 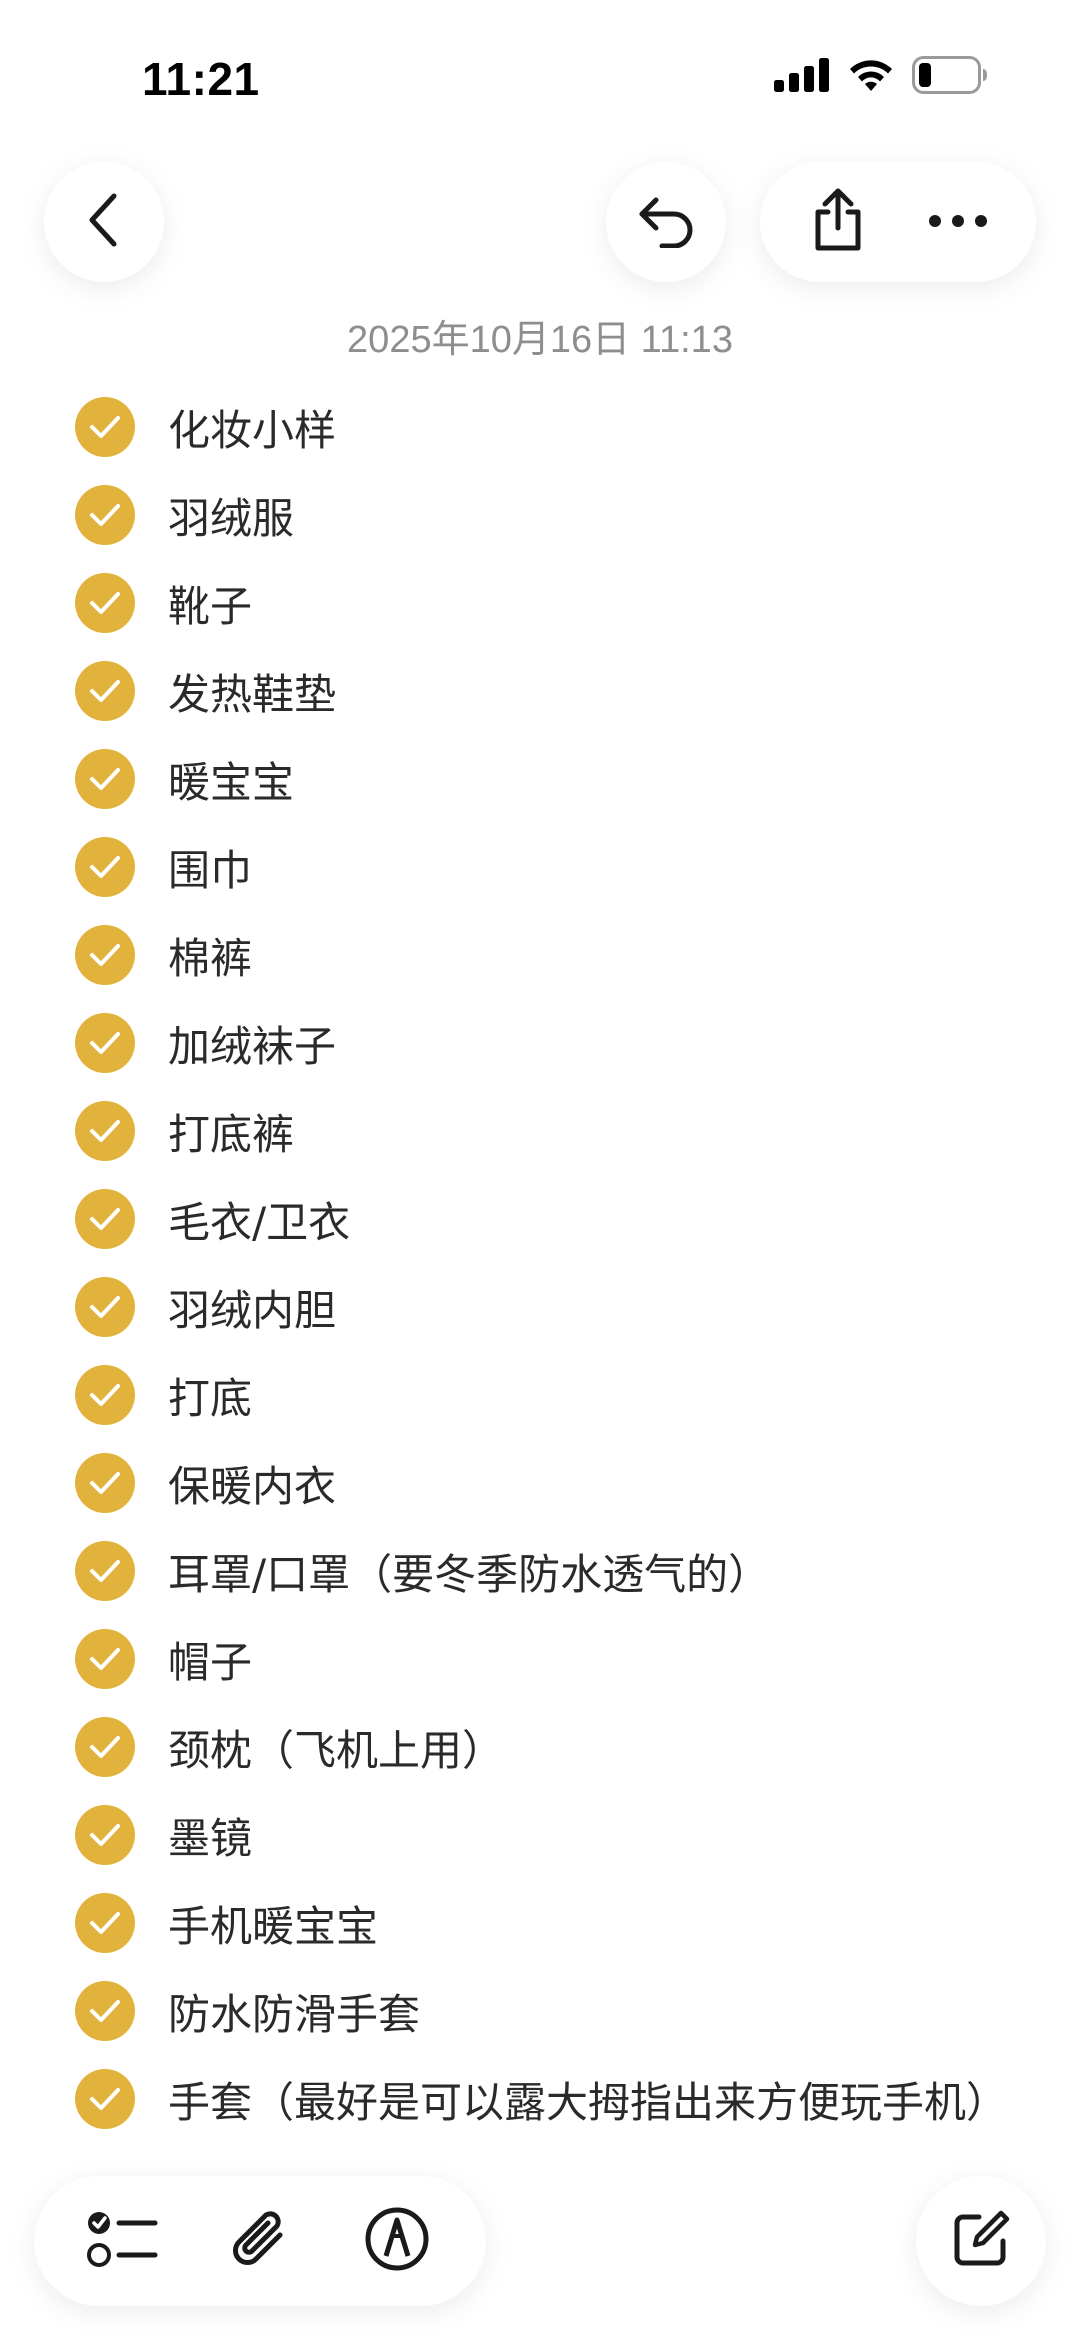 I want to click on checklist-item-label: 加绒袜子, so click(x=252, y=1043).